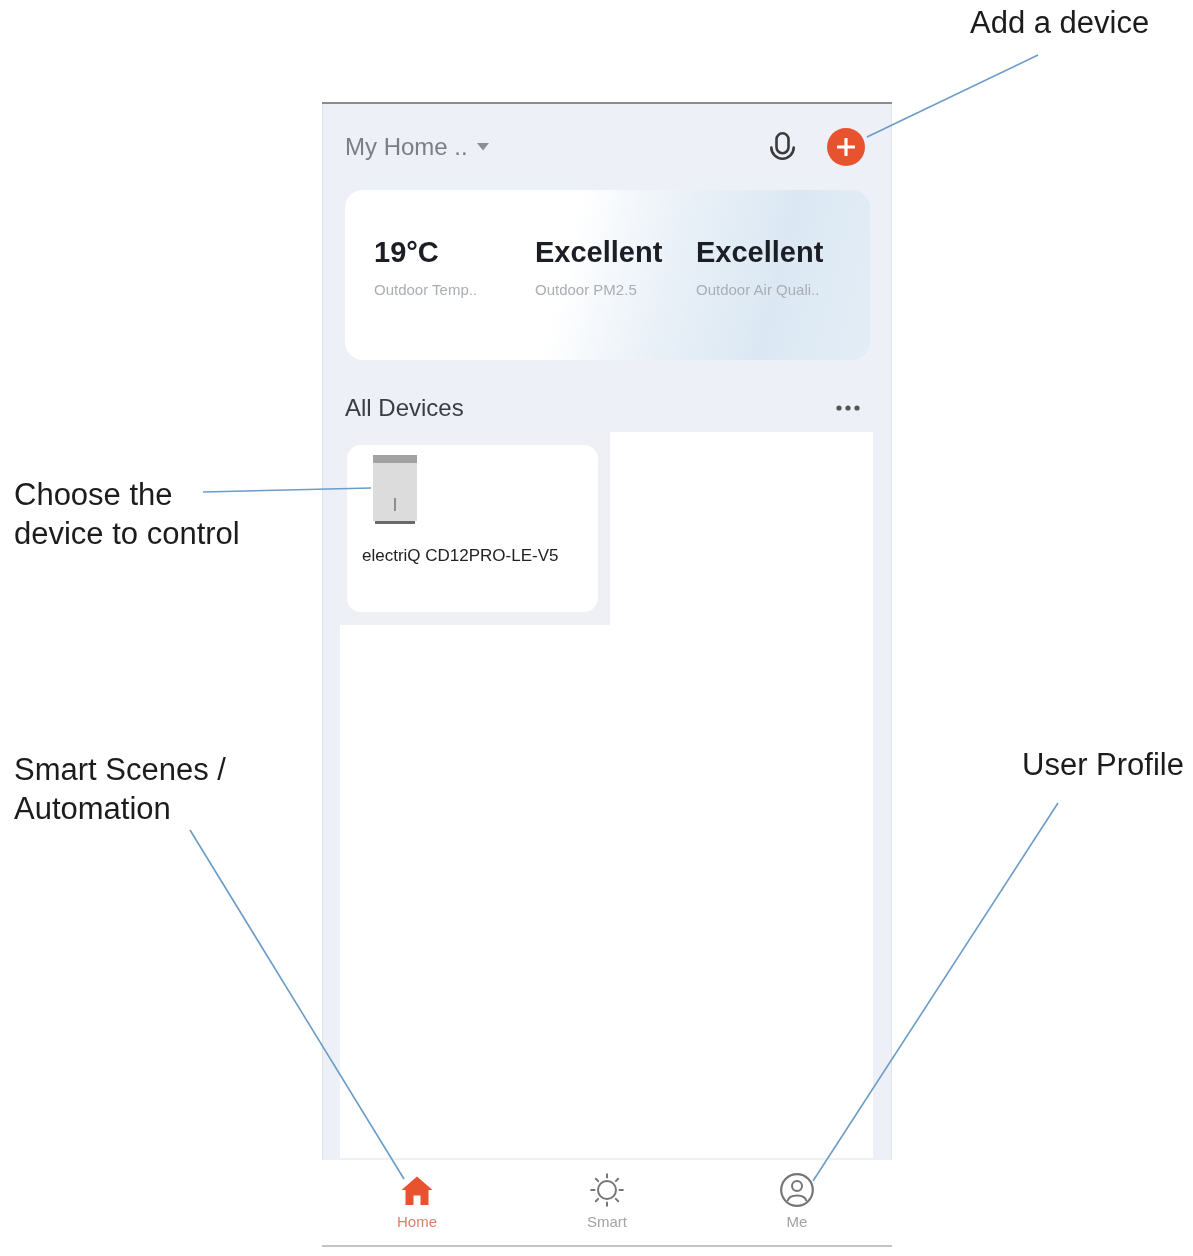 The width and height of the screenshot is (1193, 1256). Describe the element at coordinates (120, 789) in the screenshot. I see `callout-text: Smart Scenes / Automation` at that location.